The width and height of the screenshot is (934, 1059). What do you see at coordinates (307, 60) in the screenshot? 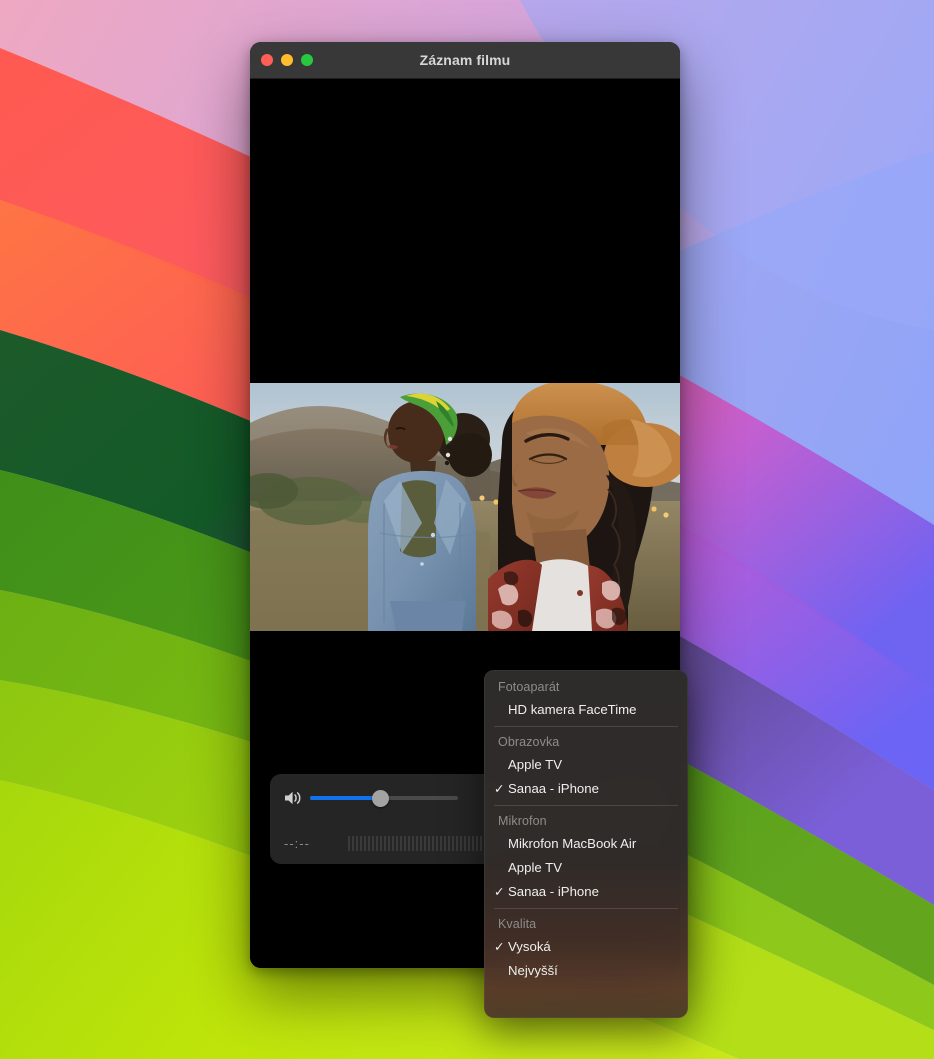
I see `zoom-button` at bounding box center [307, 60].